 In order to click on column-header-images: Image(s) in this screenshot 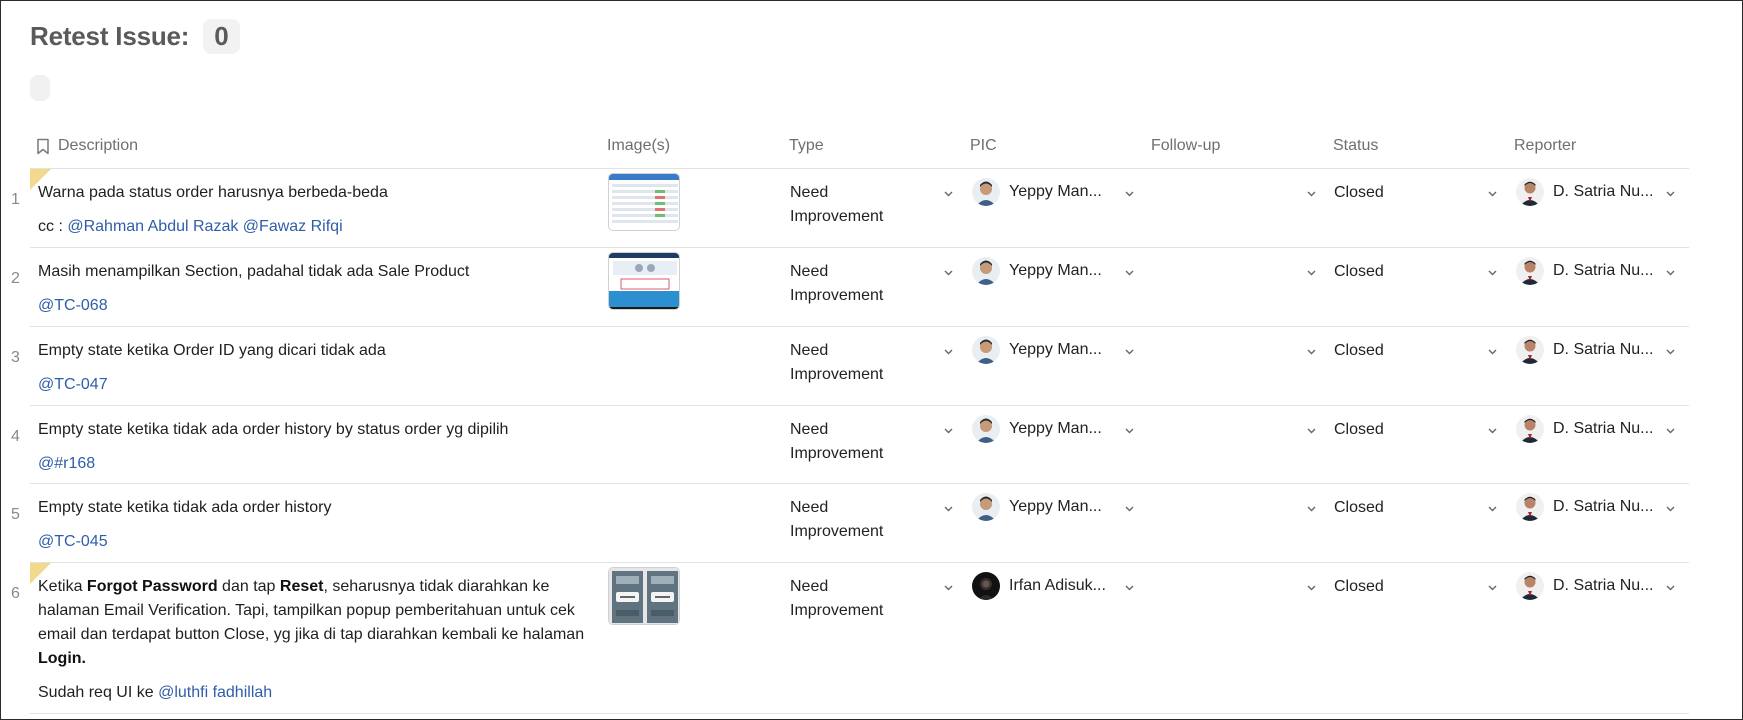, I will do `click(638, 146)`.